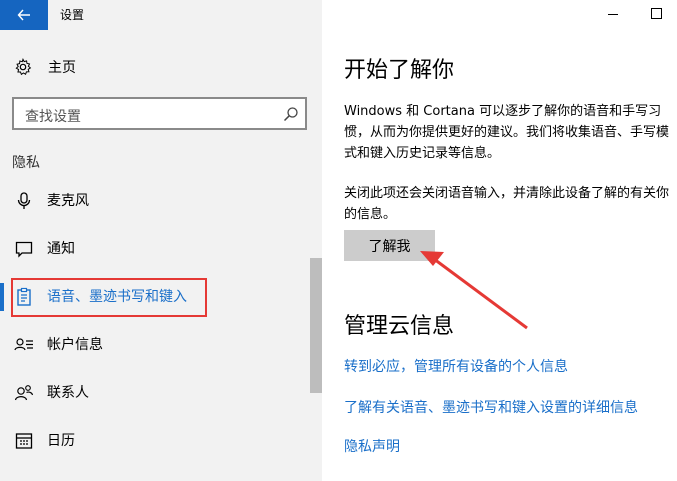 The height and width of the screenshot is (481, 677). I want to click on sidebar-scrollbar, so click(316, 325).